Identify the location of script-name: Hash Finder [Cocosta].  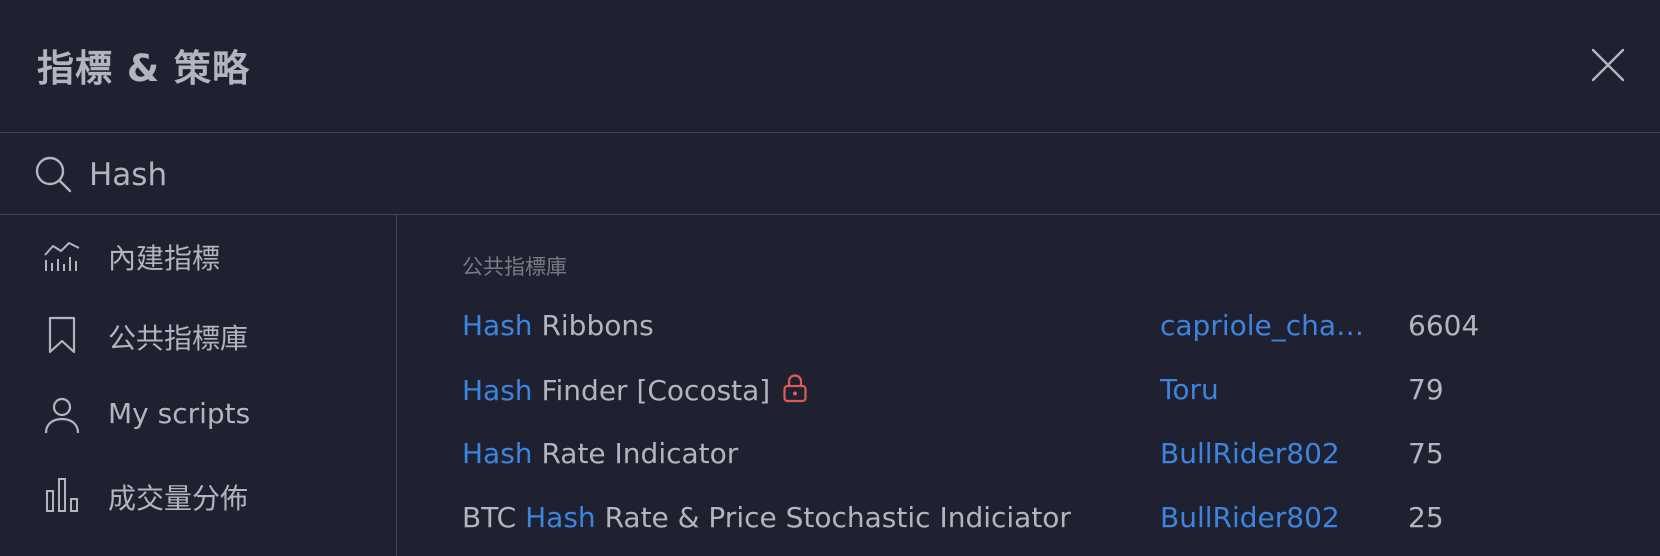
(635, 390).